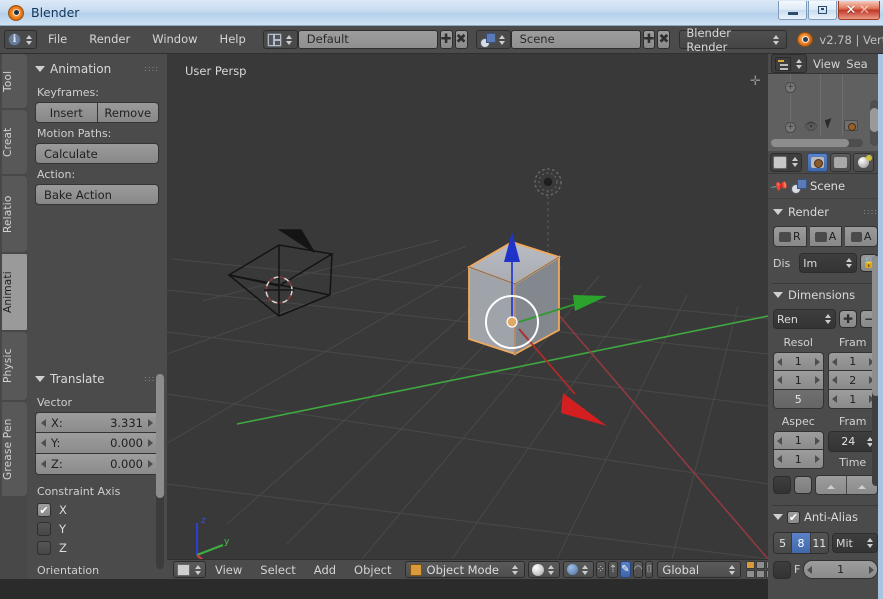  Describe the element at coordinates (98, 548) in the screenshot. I see `constraint-axis-z-row: Z` at that location.